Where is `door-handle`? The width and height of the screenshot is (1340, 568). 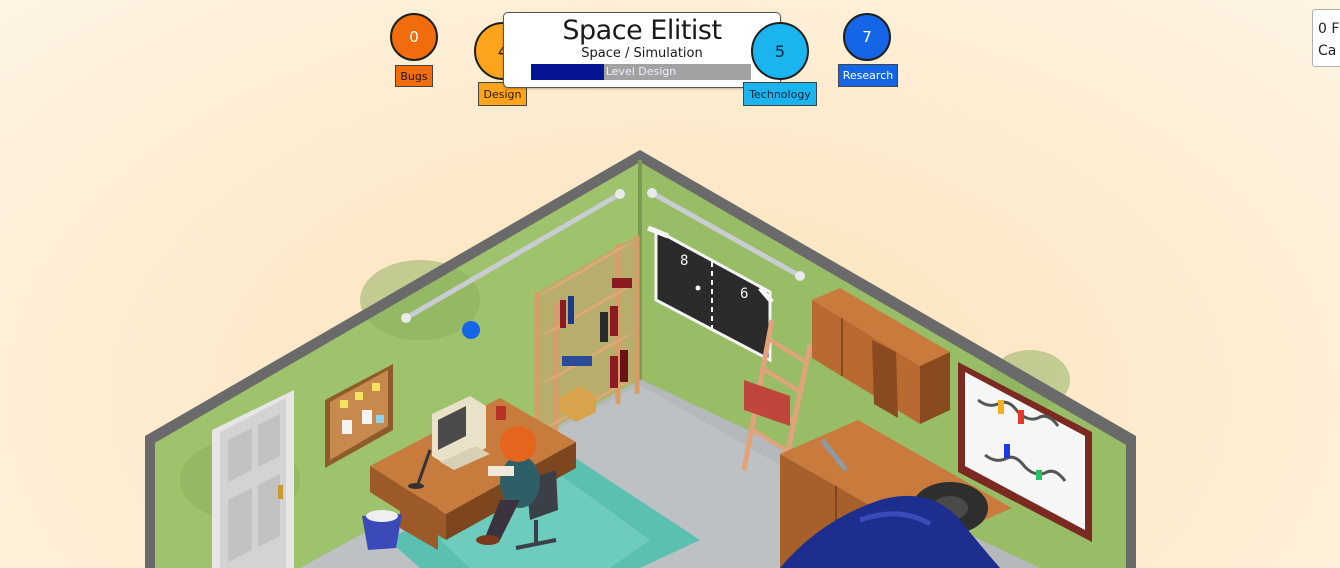 door-handle is located at coordinates (280, 492).